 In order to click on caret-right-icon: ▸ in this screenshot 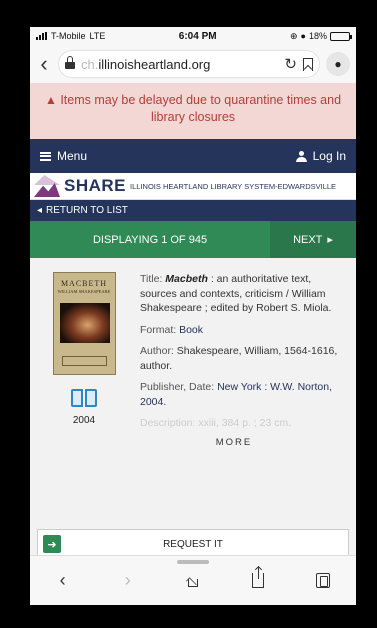, I will do `click(330, 240)`.